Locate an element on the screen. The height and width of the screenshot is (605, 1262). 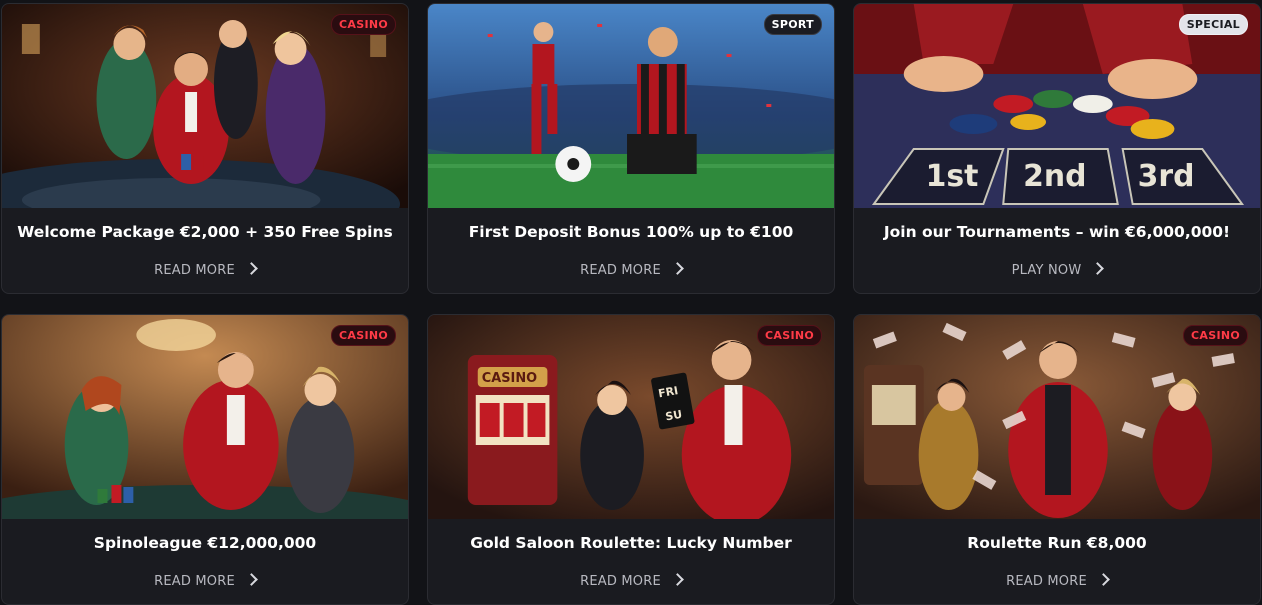
promo-title: Roulette Run €8,000 is located at coordinates (1057, 543).